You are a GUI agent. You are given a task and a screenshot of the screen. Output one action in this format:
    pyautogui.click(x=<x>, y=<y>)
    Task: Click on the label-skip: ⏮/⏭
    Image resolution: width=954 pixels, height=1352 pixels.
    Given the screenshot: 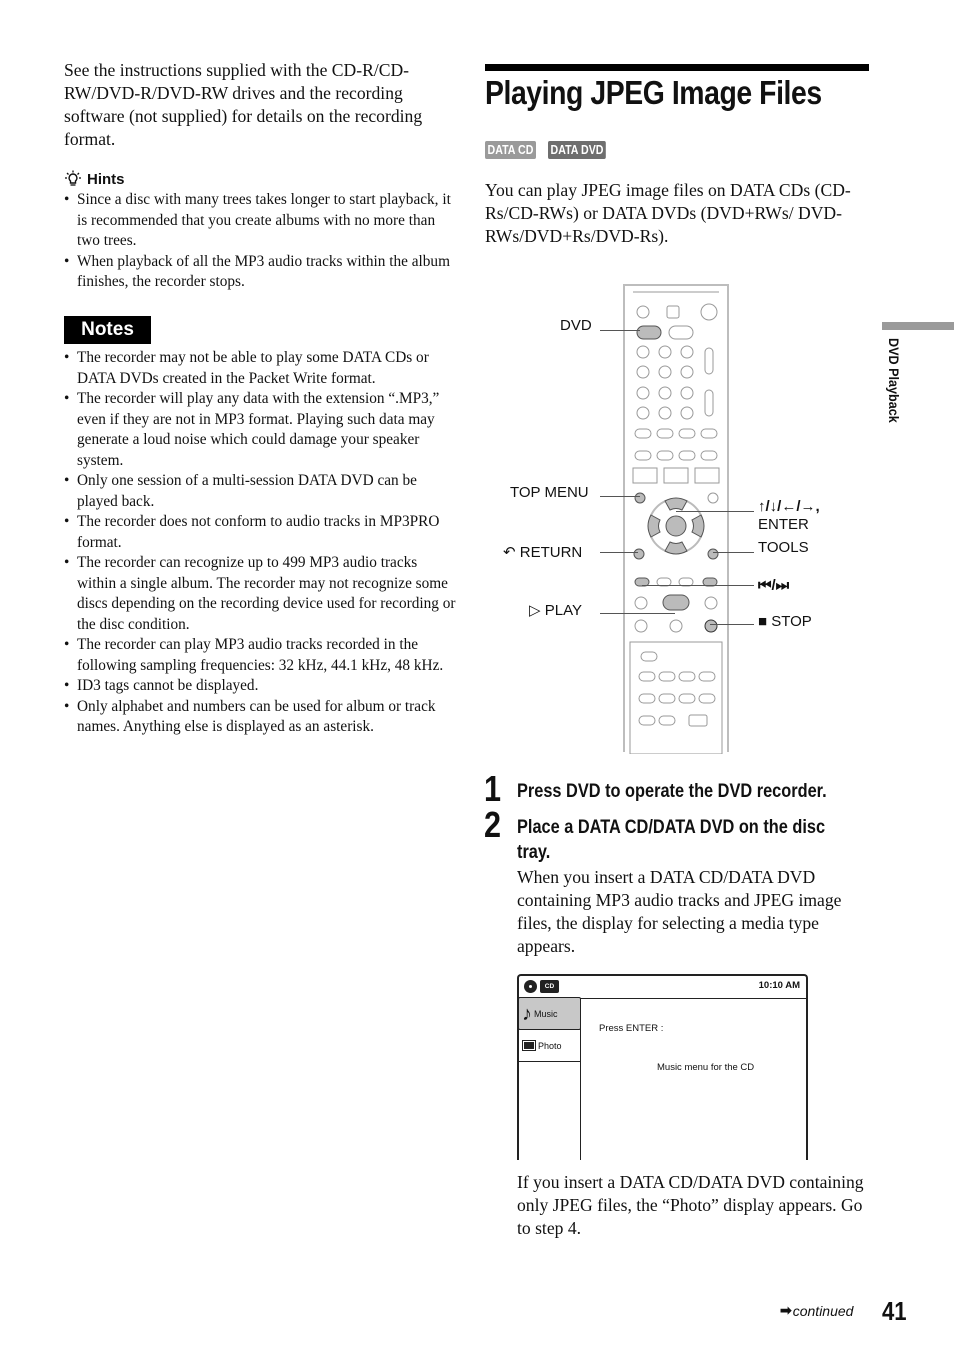 What is the action you would take?
    pyautogui.click(x=774, y=585)
    